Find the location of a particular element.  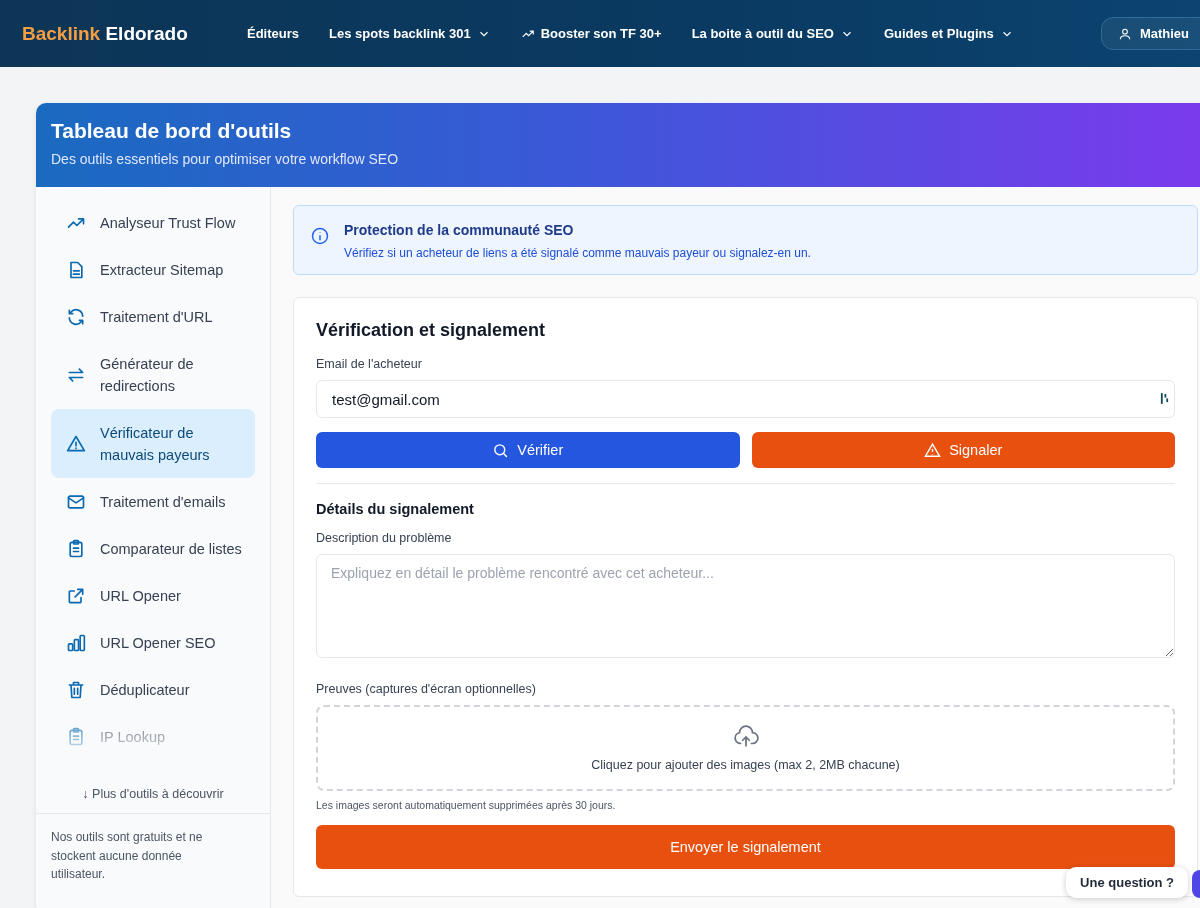

more-tools-link: ↓ Plus d'outils à découvrir is located at coordinates (153, 795).